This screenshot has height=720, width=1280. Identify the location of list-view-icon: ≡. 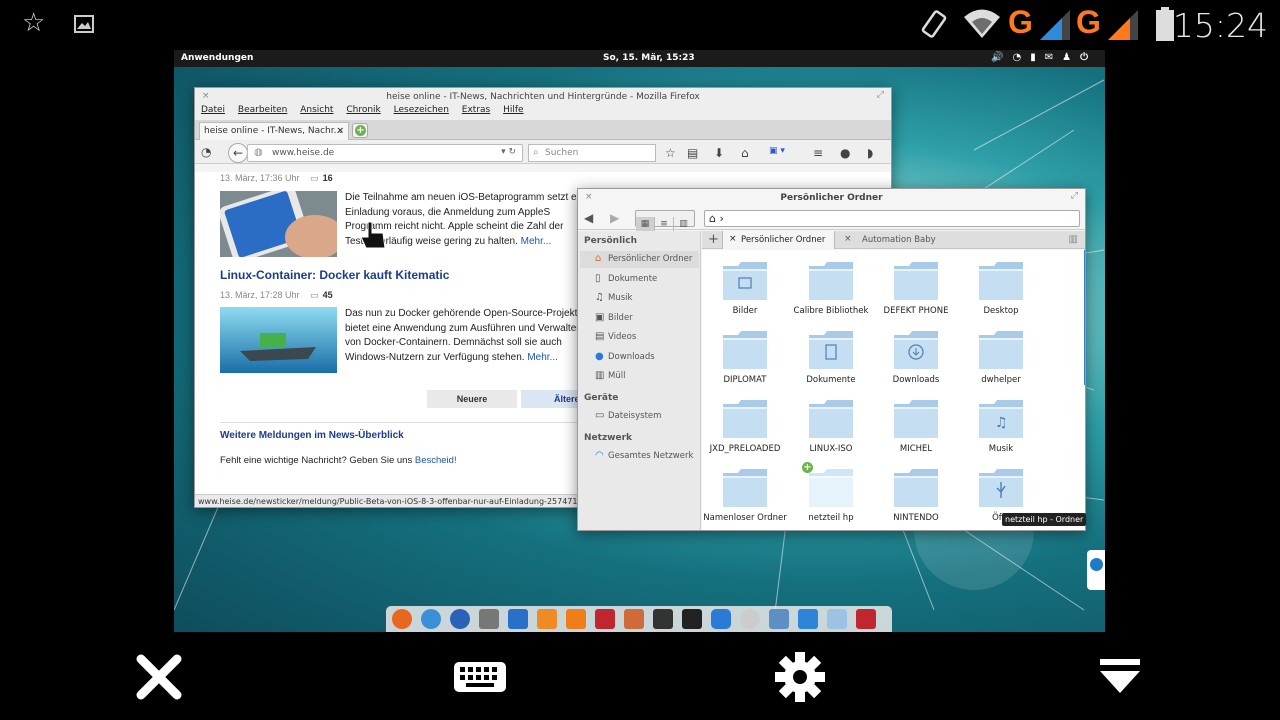
(664, 224).